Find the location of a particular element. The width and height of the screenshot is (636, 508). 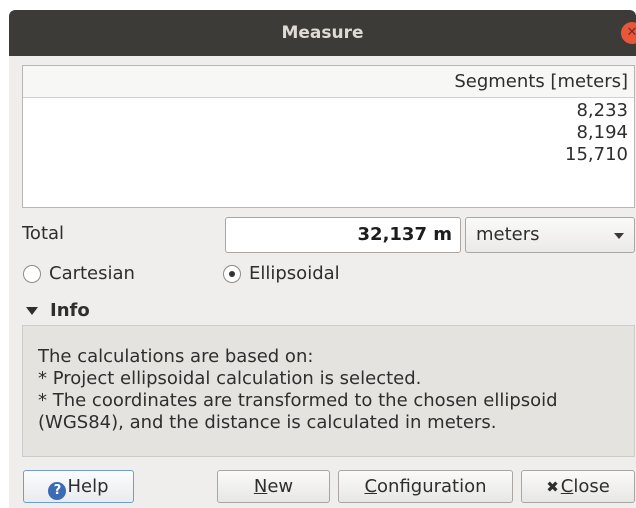

chevron-down-icon is located at coordinates (619, 236).